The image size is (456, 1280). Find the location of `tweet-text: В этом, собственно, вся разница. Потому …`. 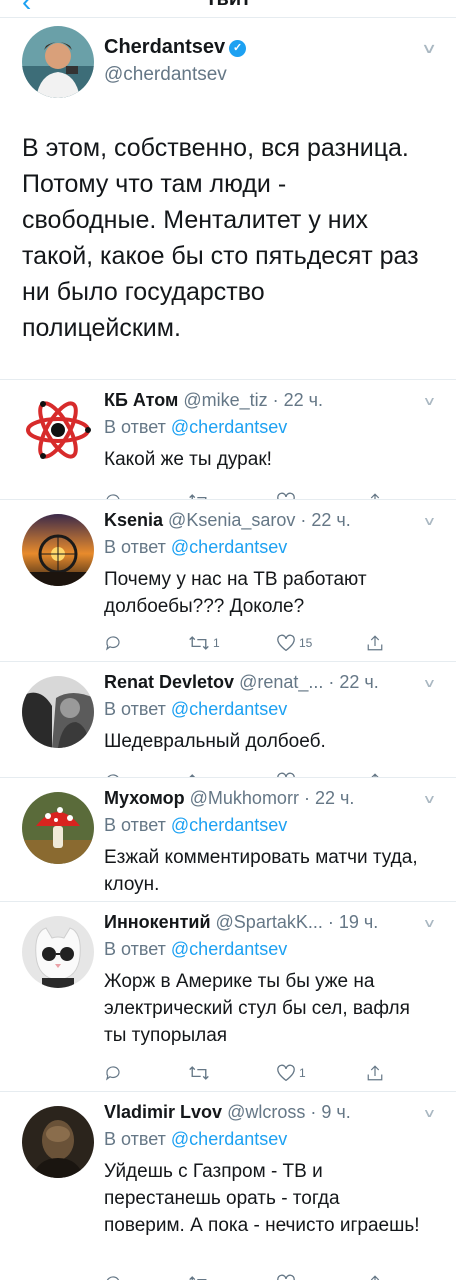

tweet-text: В этом, собственно, вся разница. Потому … is located at coordinates (220, 238).